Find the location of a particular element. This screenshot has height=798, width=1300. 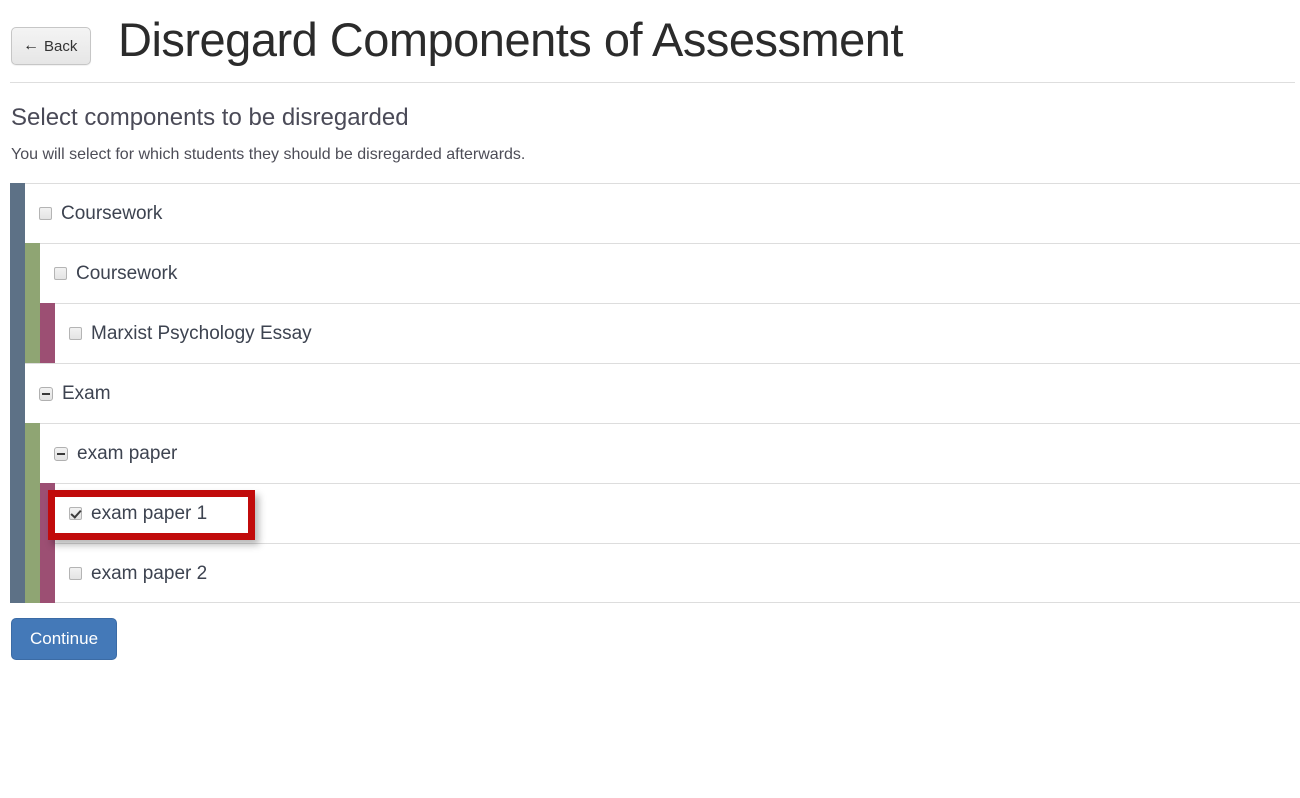

continue-button-label: Continue is located at coordinates (64, 638).